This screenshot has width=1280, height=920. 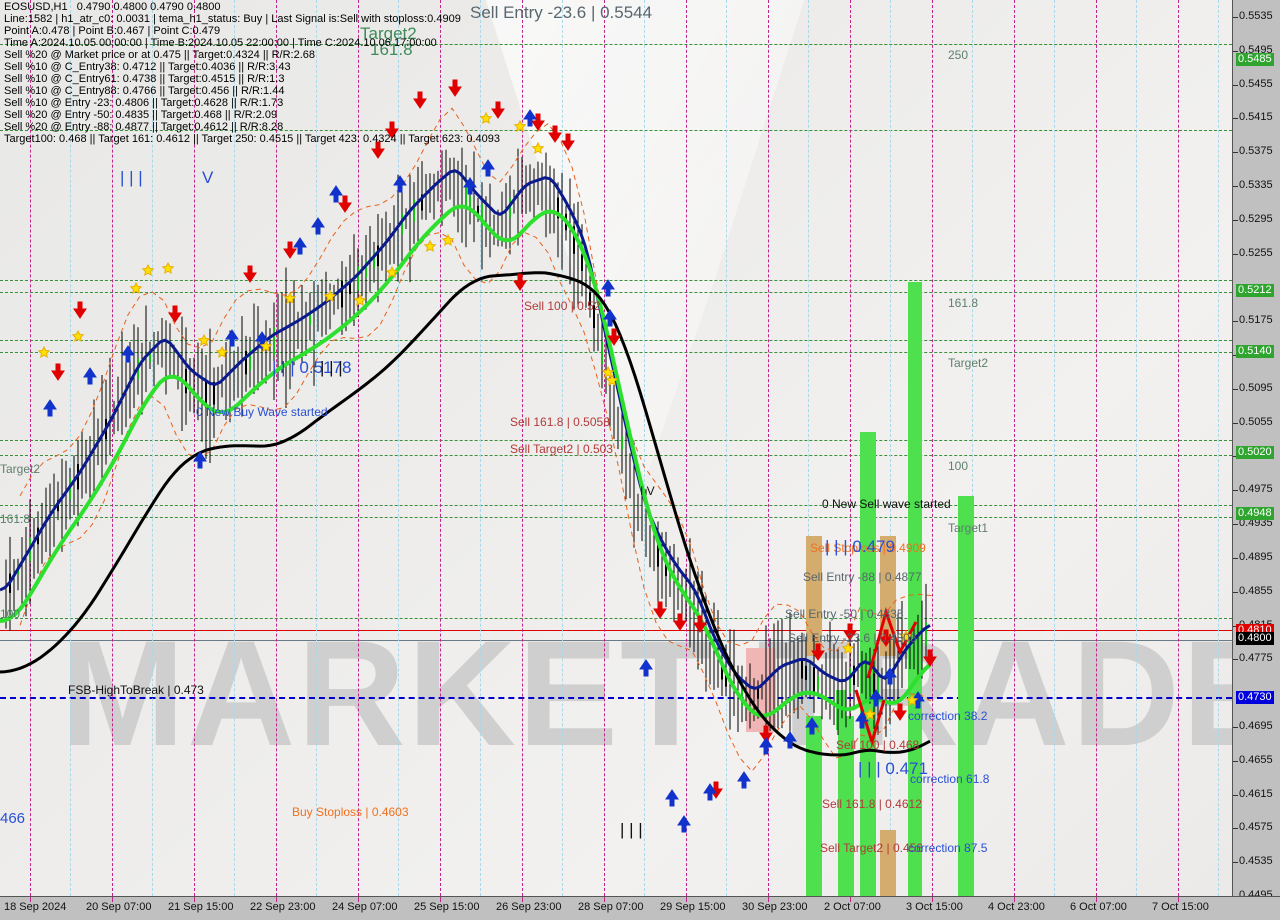 What do you see at coordinates (693, 907) in the screenshot?
I see `time-tick-8: 29 Sep 15:00` at bounding box center [693, 907].